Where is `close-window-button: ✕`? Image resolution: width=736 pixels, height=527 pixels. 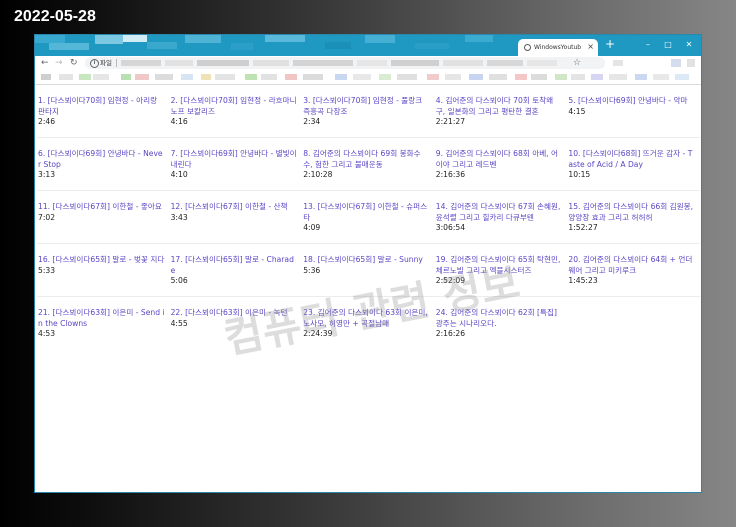 close-window-button: ✕ is located at coordinates (689, 45).